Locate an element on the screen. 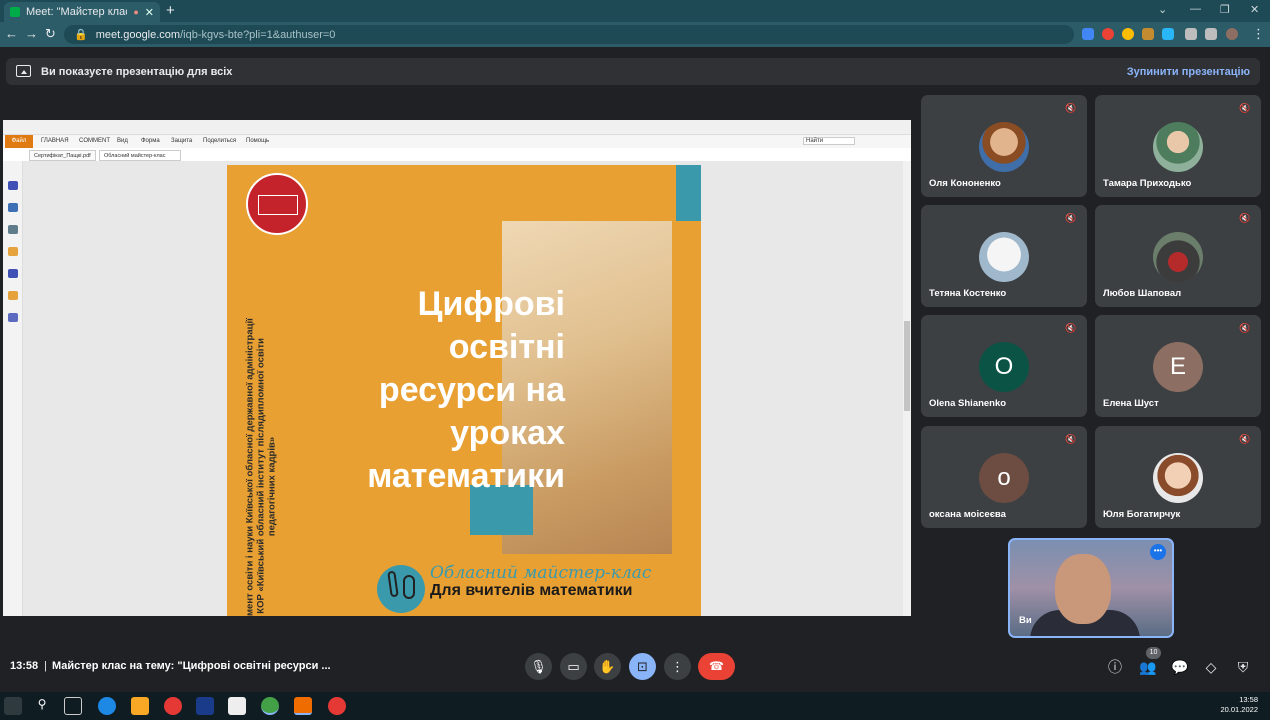  math-tools-icon is located at coordinates (401, 589).